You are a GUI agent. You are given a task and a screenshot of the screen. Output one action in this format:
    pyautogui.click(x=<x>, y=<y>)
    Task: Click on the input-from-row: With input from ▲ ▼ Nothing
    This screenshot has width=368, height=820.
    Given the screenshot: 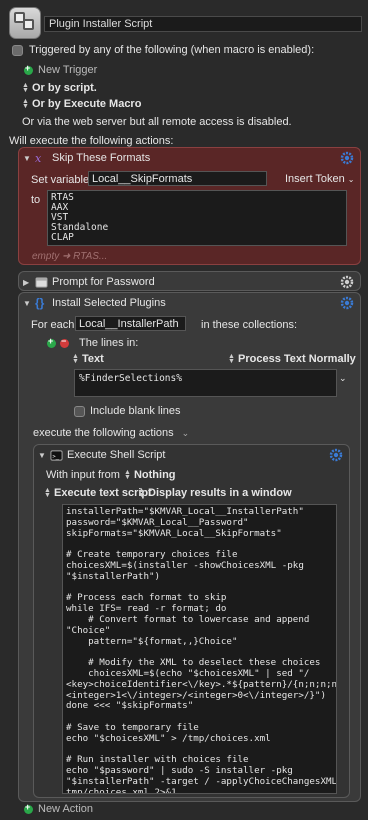 What is the action you would take?
    pyautogui.click(x=111, y=475)
    